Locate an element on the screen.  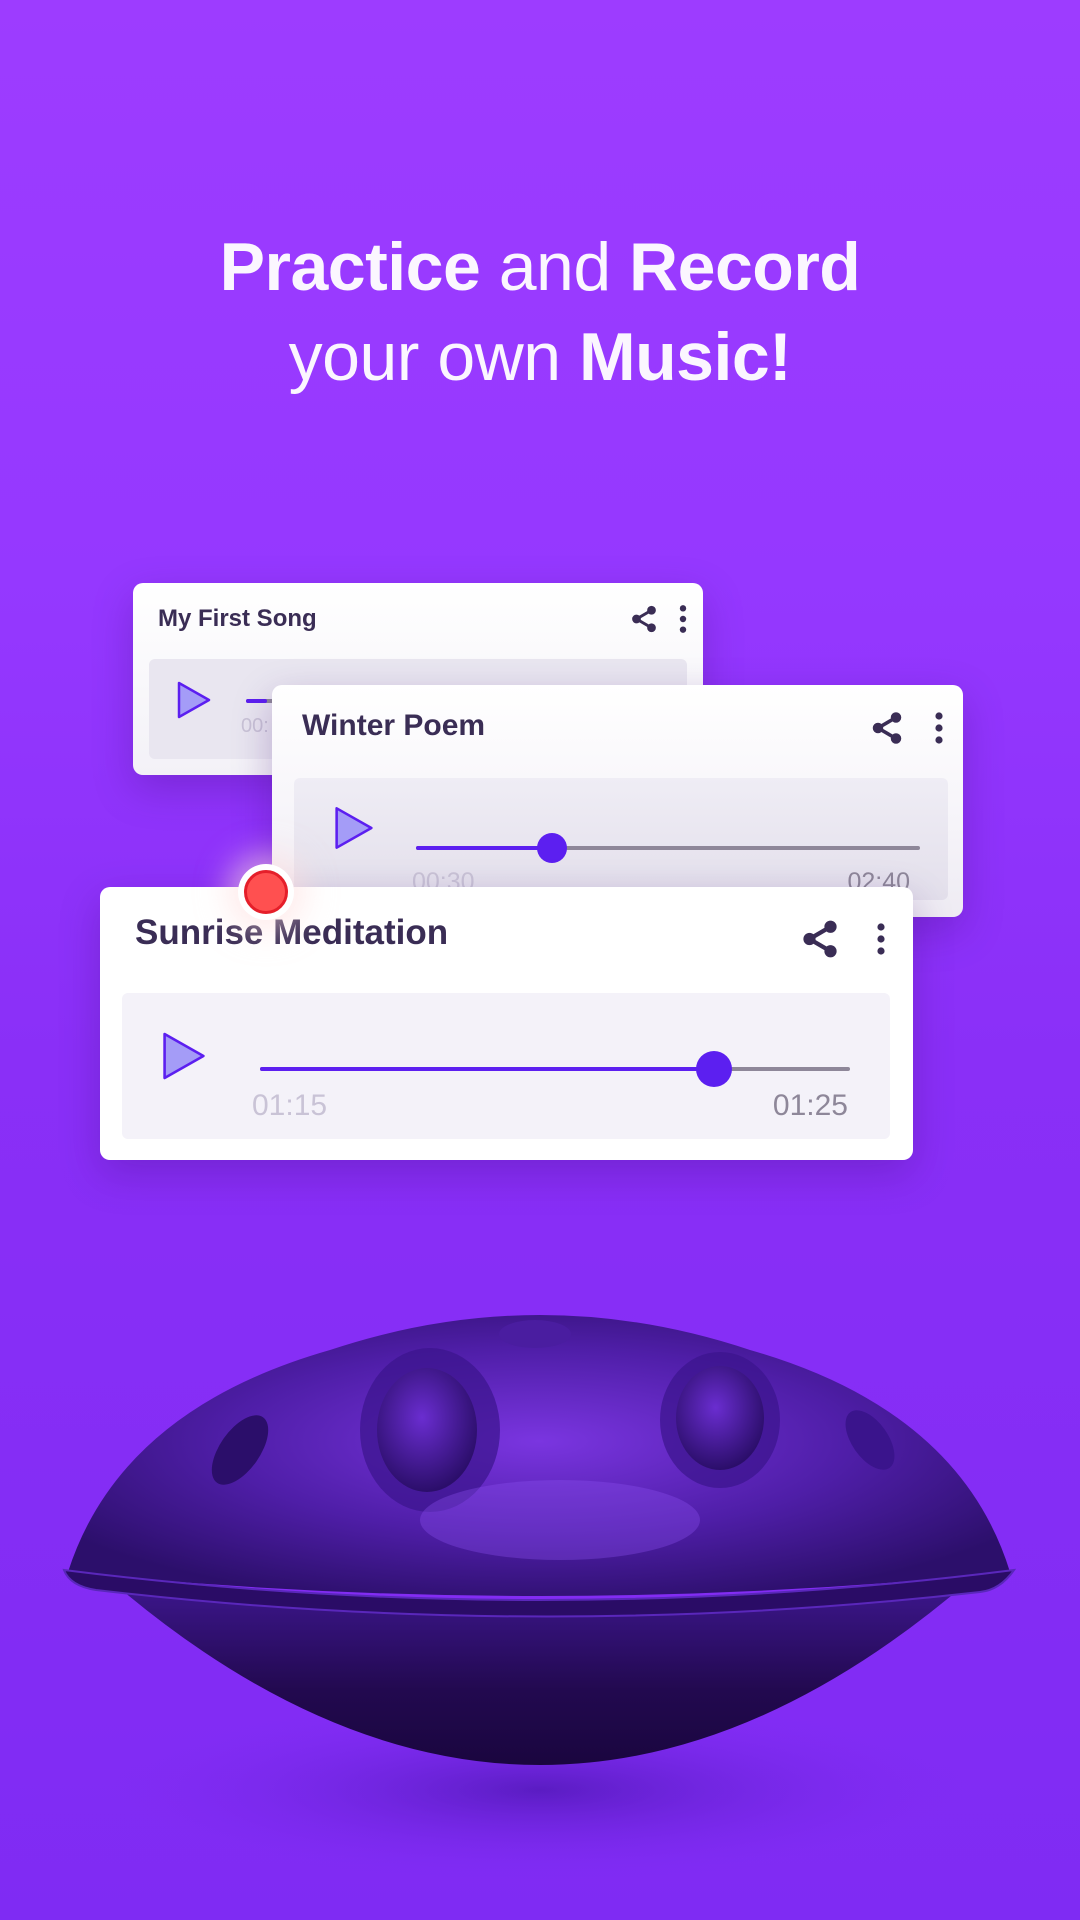
handpan-highlight is located at coordinates (560, 1520).